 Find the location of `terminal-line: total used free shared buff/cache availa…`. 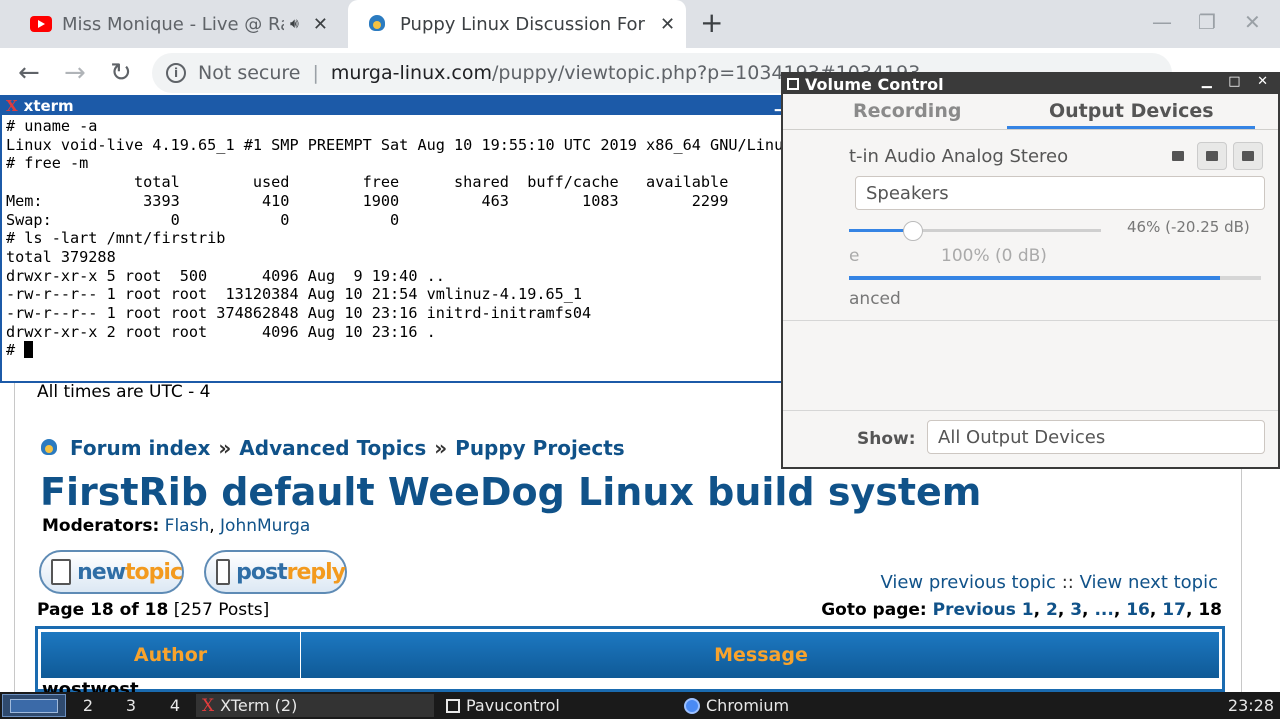

terminal-line: total used free shared buff/cache availa… is located at coordinates (367, 182).